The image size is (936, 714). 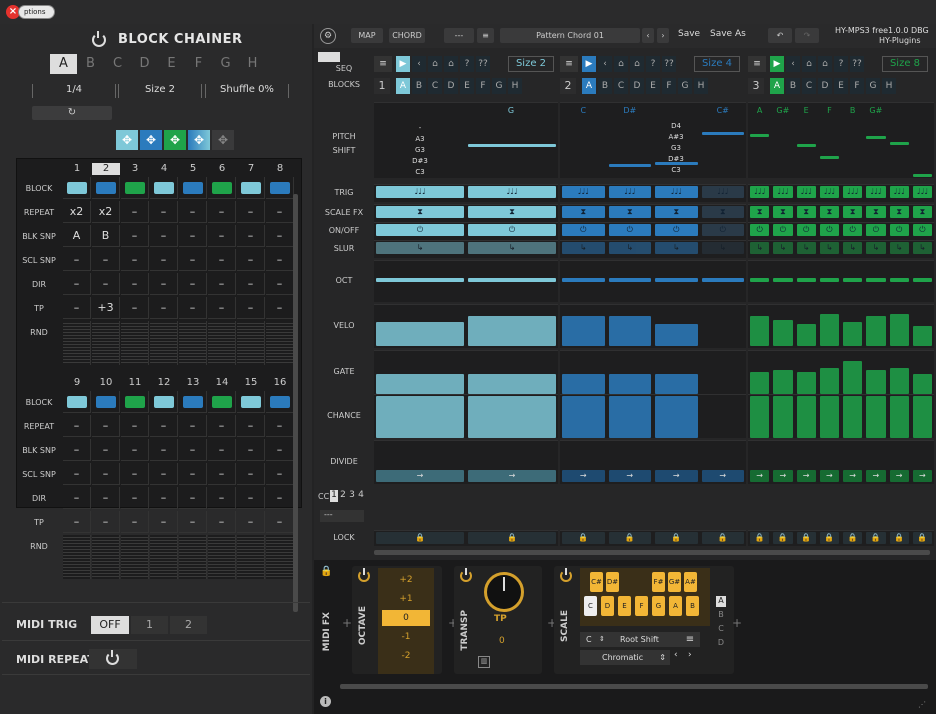 What do you see at coordinates (612, 582) in the screenshot?
I see `black-key: D#` at bounding box center [612, 582].